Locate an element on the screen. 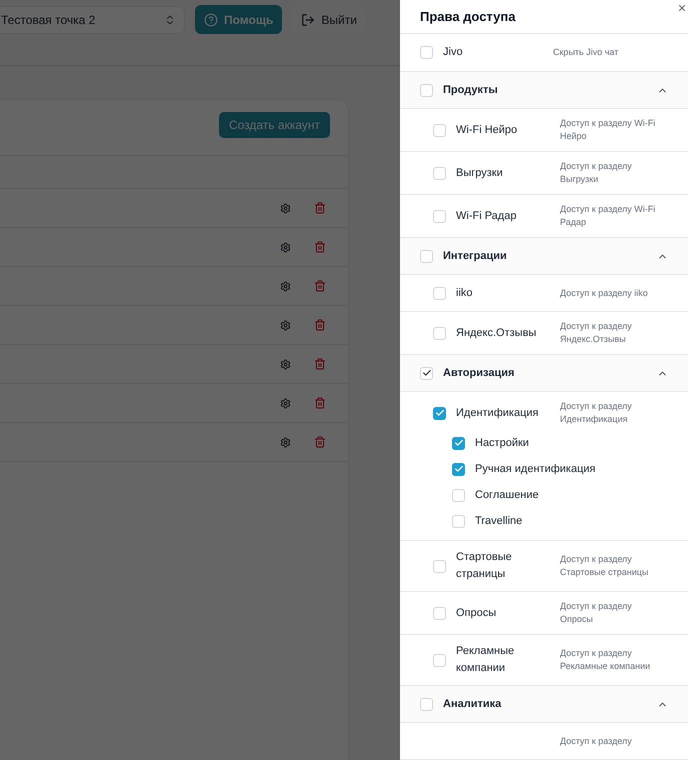 Image resolution: width=688 pixels, height=760 pixels. permission-label: Идентификация is located at coordinates (498, 413).